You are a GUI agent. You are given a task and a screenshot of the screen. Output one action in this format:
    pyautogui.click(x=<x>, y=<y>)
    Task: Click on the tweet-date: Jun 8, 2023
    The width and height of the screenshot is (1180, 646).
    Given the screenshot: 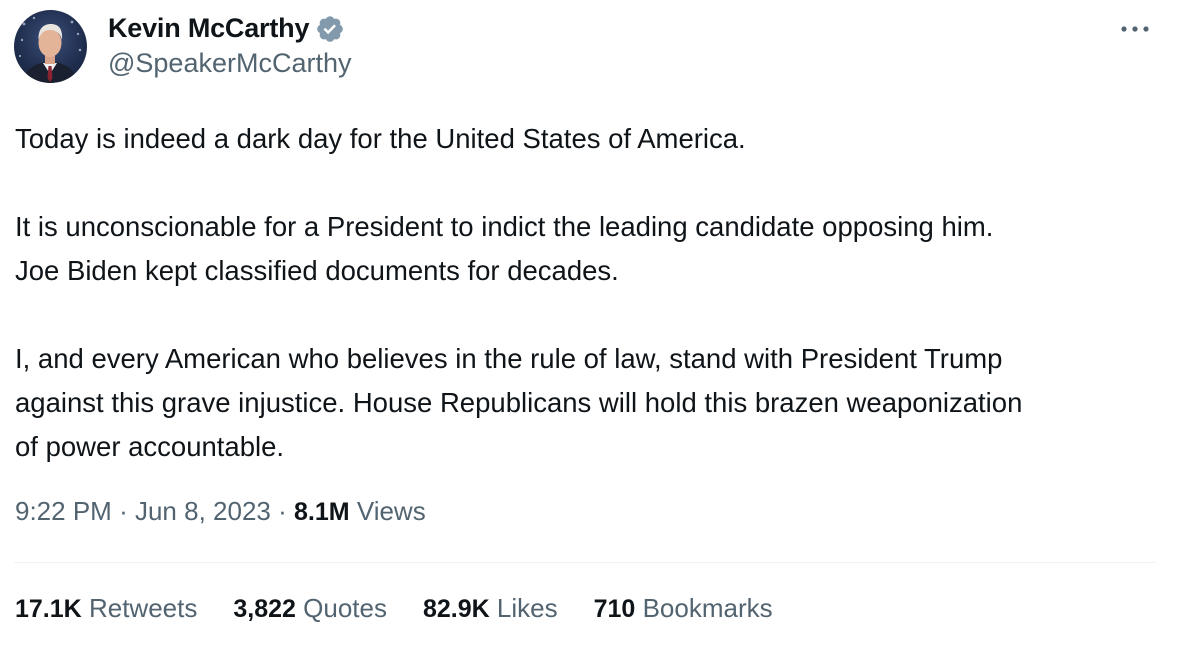 What is the action you would take?
    pyautogui.click(x=203, y=511)
    